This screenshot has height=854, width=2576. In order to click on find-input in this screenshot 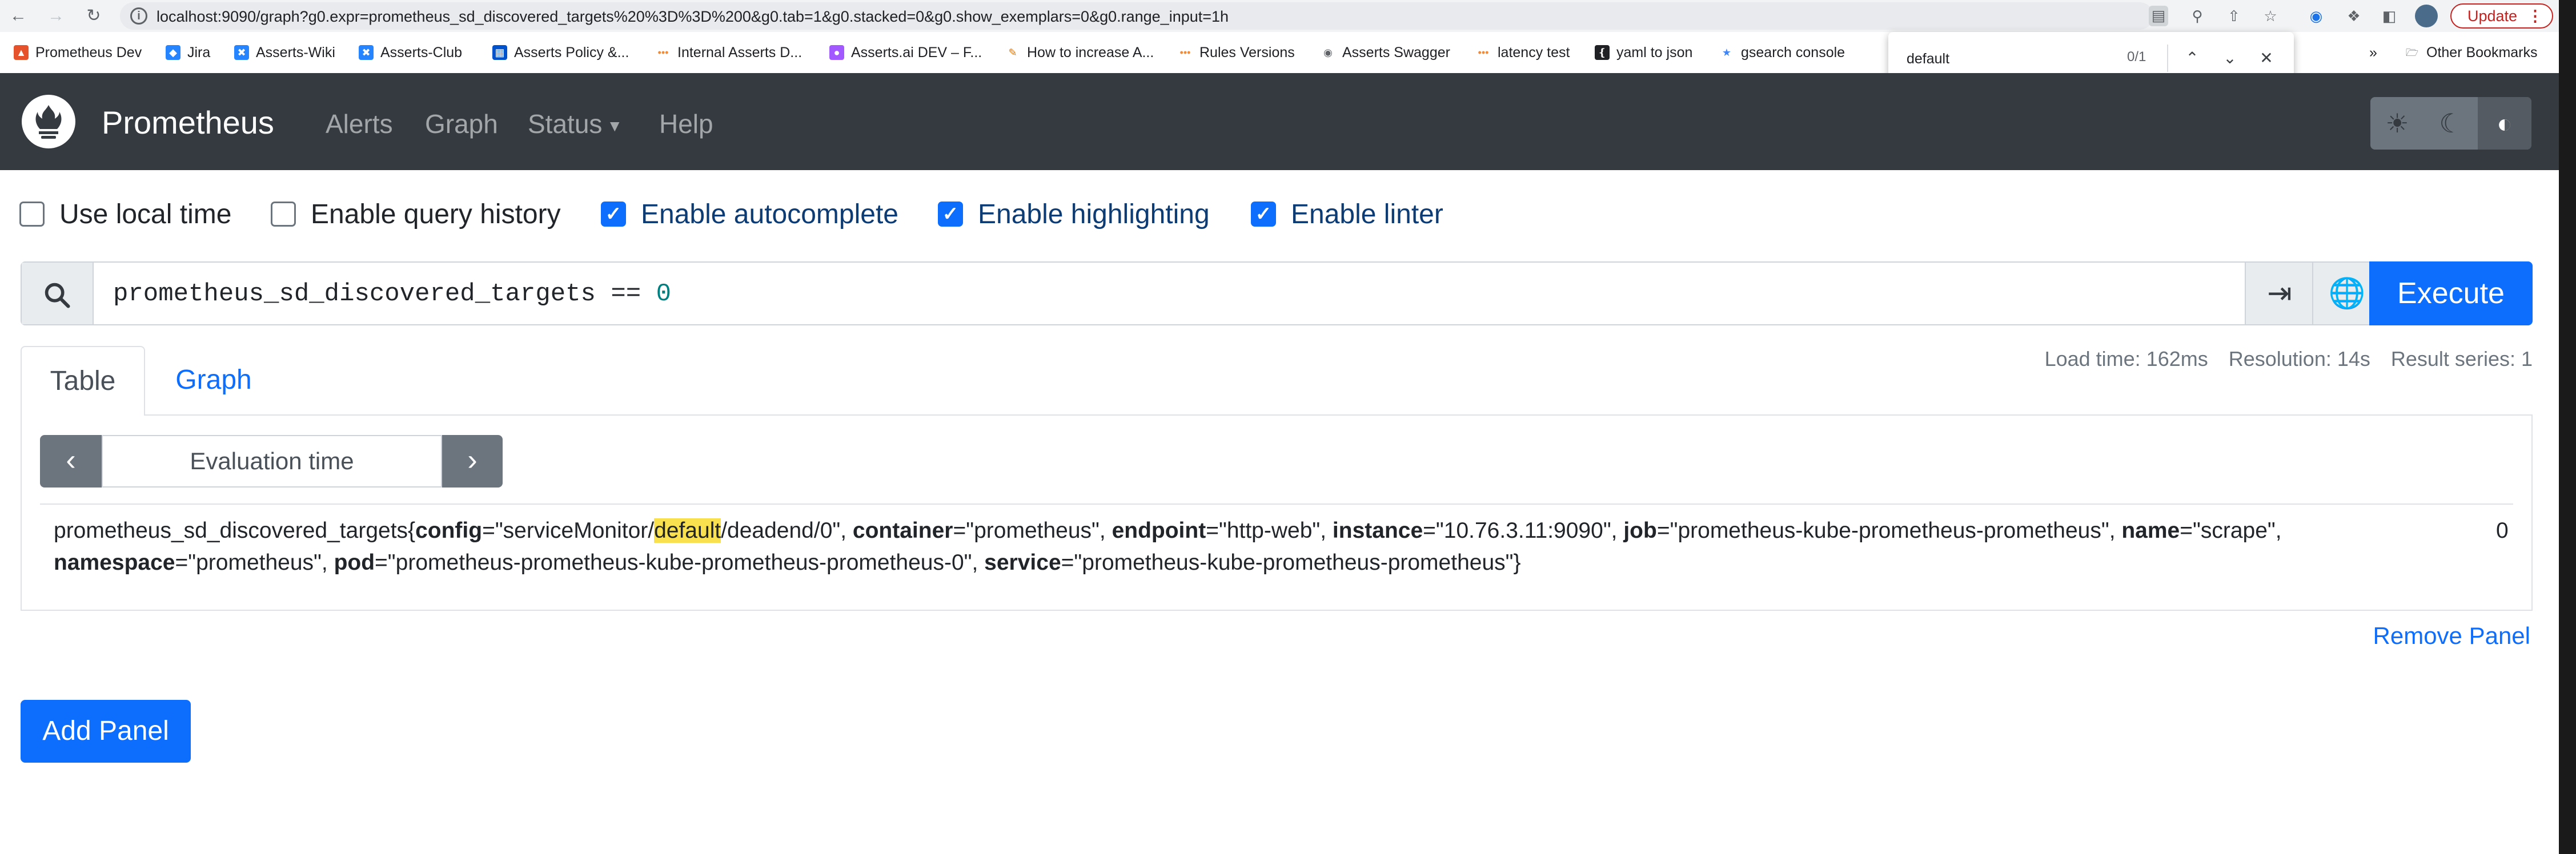, I will do `click(2015, 59)`.